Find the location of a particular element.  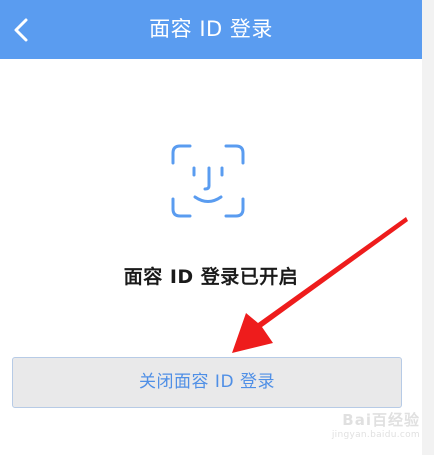

page-title: 面容 ID 登录 is located at coordinates (211, 29).